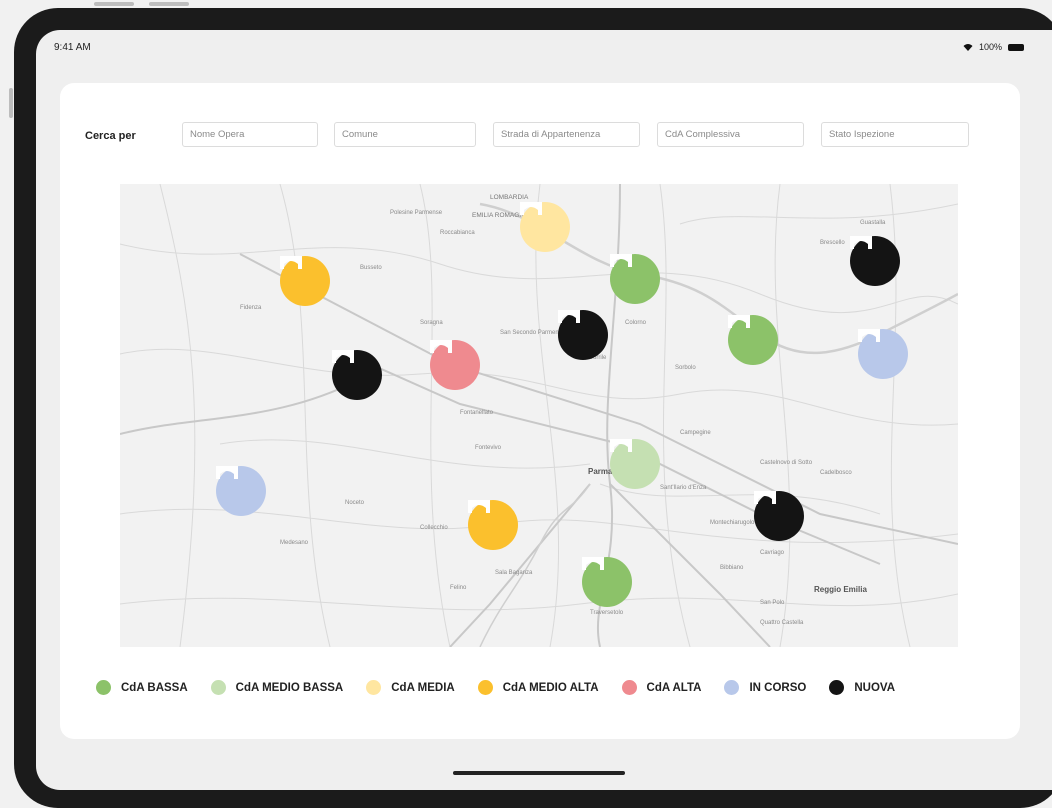  I want to click on map-label-medesano: Medesano, so click(294, 543).